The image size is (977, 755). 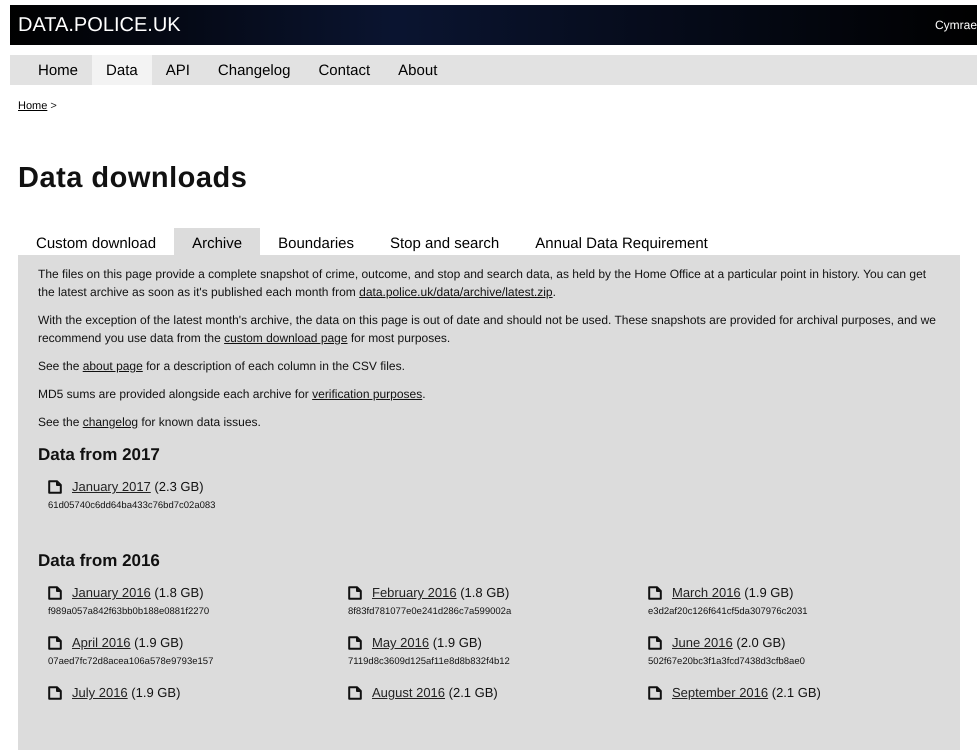 I want to click on md5-hash: 8f83fd781077e0e241d286c7a599002a, so click(x=430, y=611).